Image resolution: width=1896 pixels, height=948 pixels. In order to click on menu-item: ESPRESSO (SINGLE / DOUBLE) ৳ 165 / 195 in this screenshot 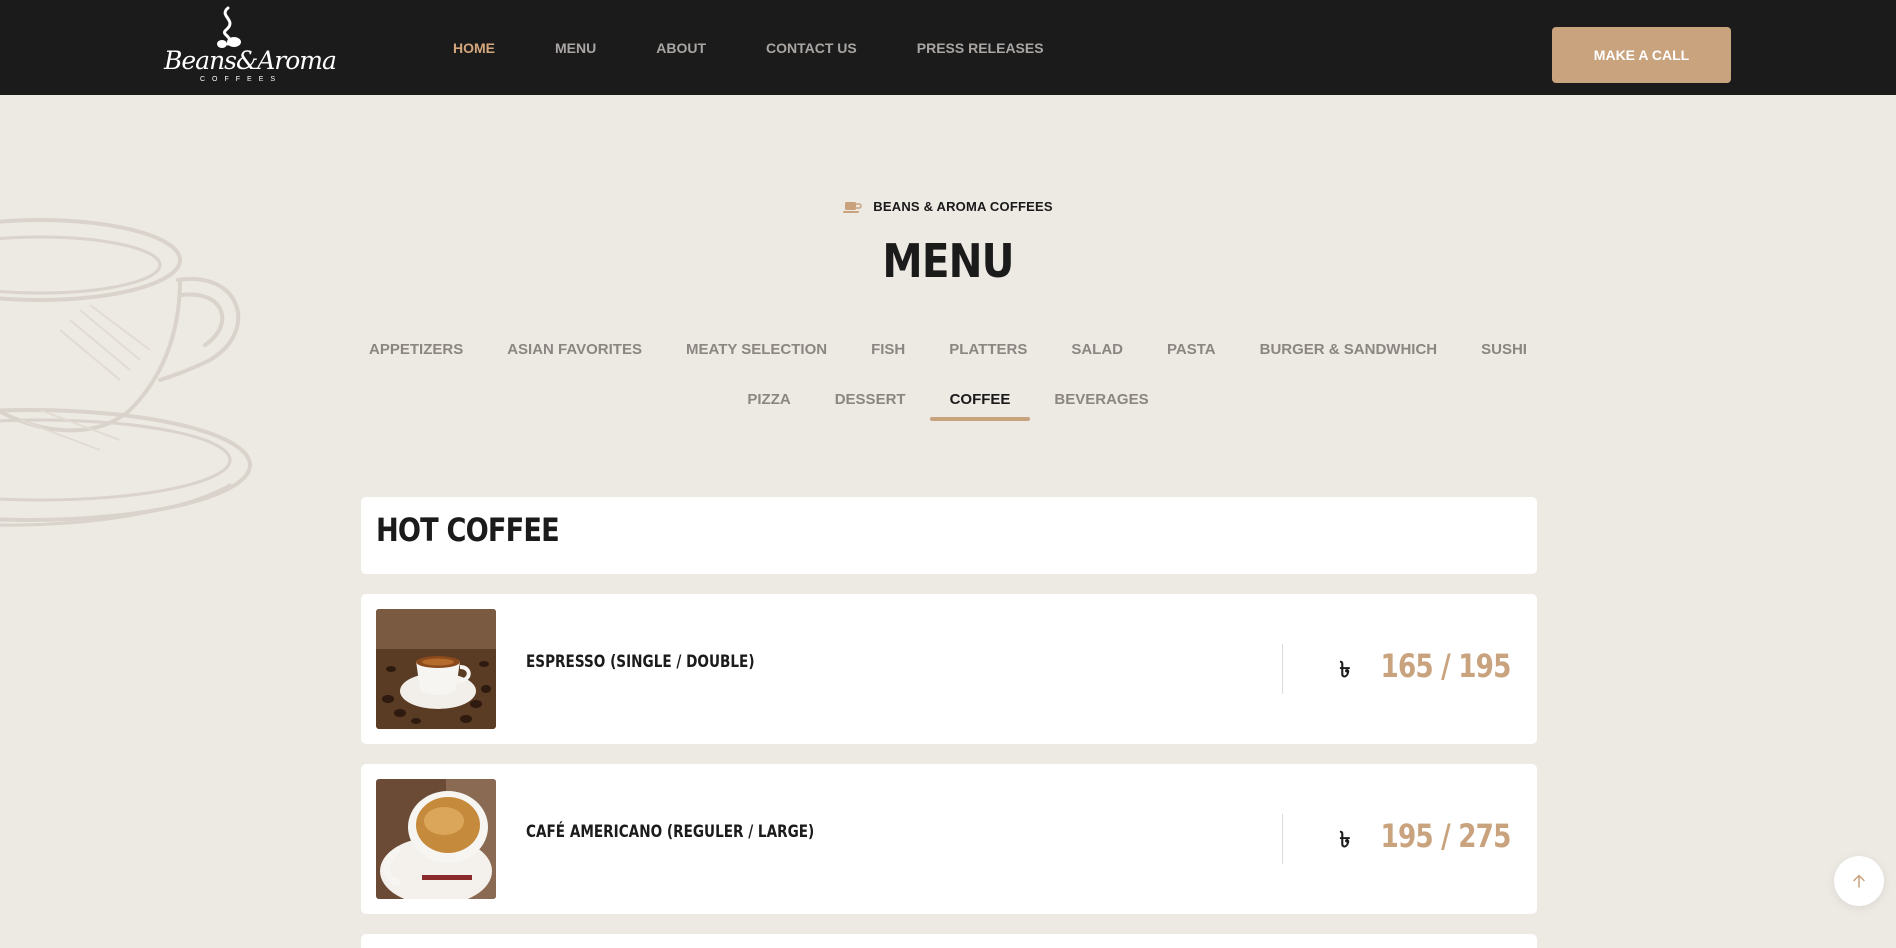, I will do `click(949, 669)`.